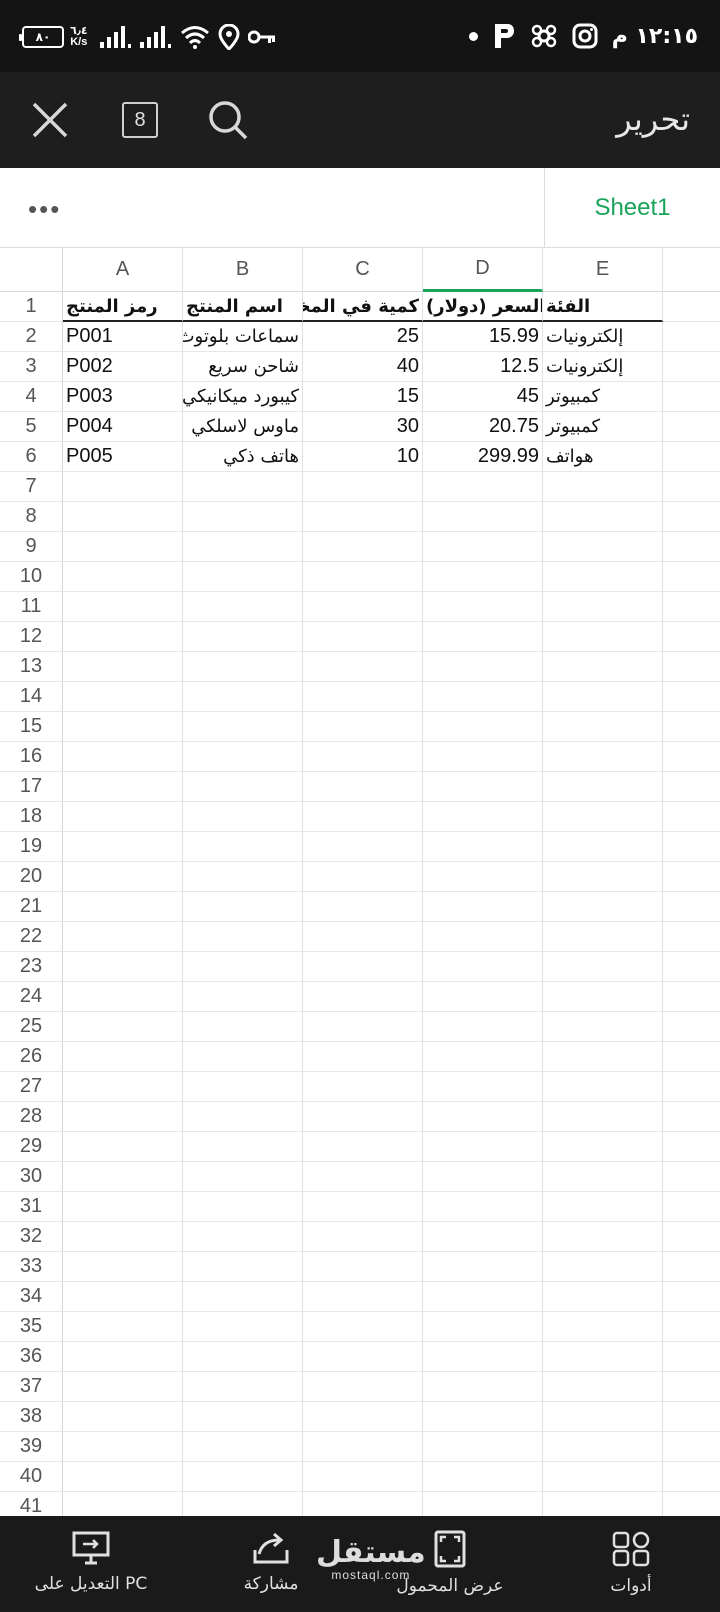 The height and width of the screenshot is (1612, 720). Describe the element at coordinates (691, 307) in the screenshot. I see `cell-f1` at that location.